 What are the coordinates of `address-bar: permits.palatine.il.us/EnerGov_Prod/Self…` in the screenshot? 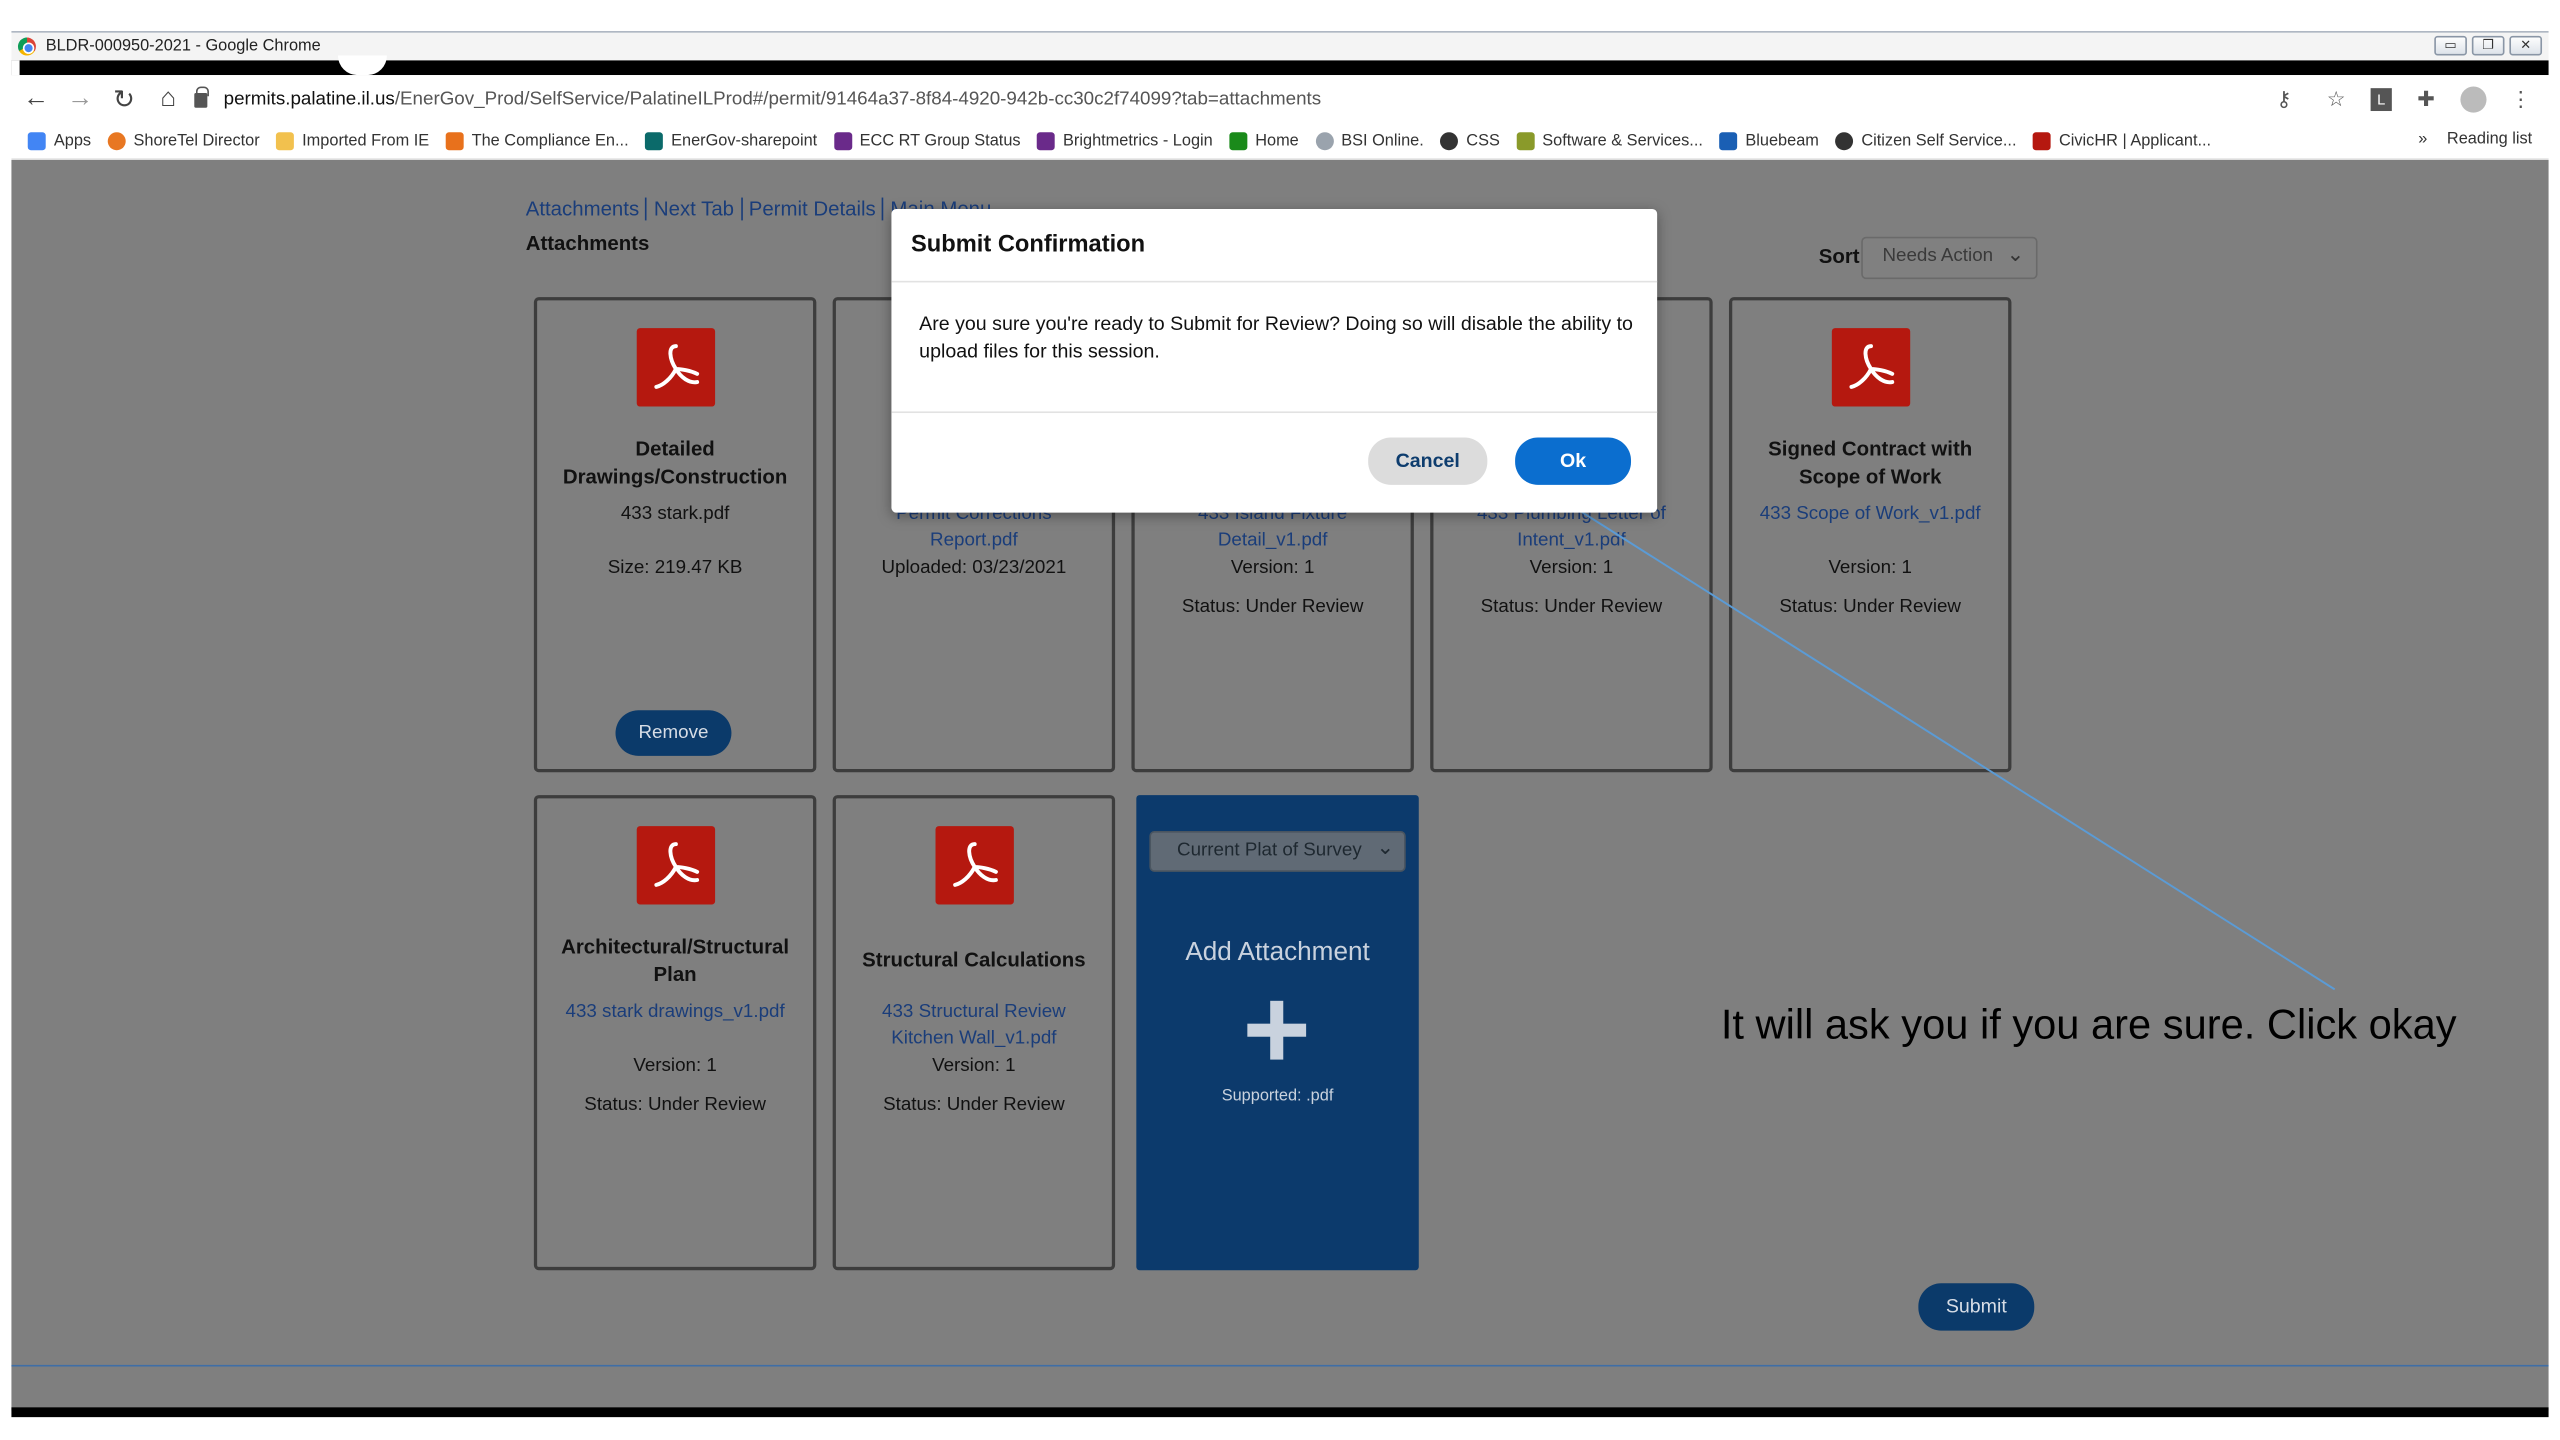 It's located at (757, 100).